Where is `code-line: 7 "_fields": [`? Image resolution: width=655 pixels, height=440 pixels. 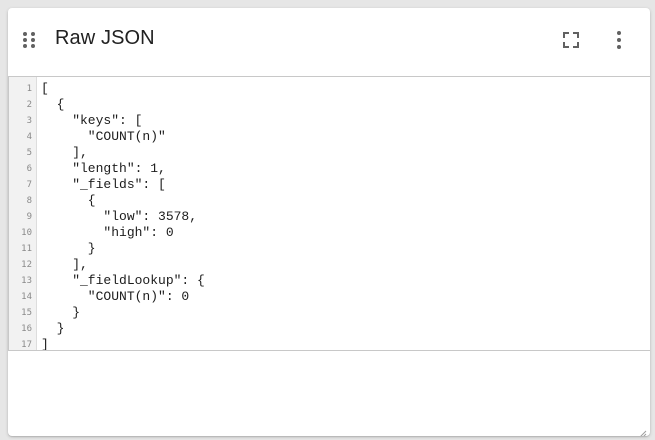
code-line: 7 "_fields": [ is located at coordinates (329, 185).